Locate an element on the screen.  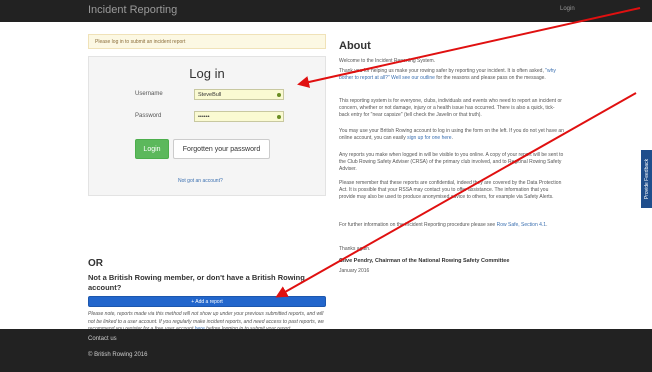
row-safe-link: Row Safe, Section 4.1 is located at coordinates (521, 225).